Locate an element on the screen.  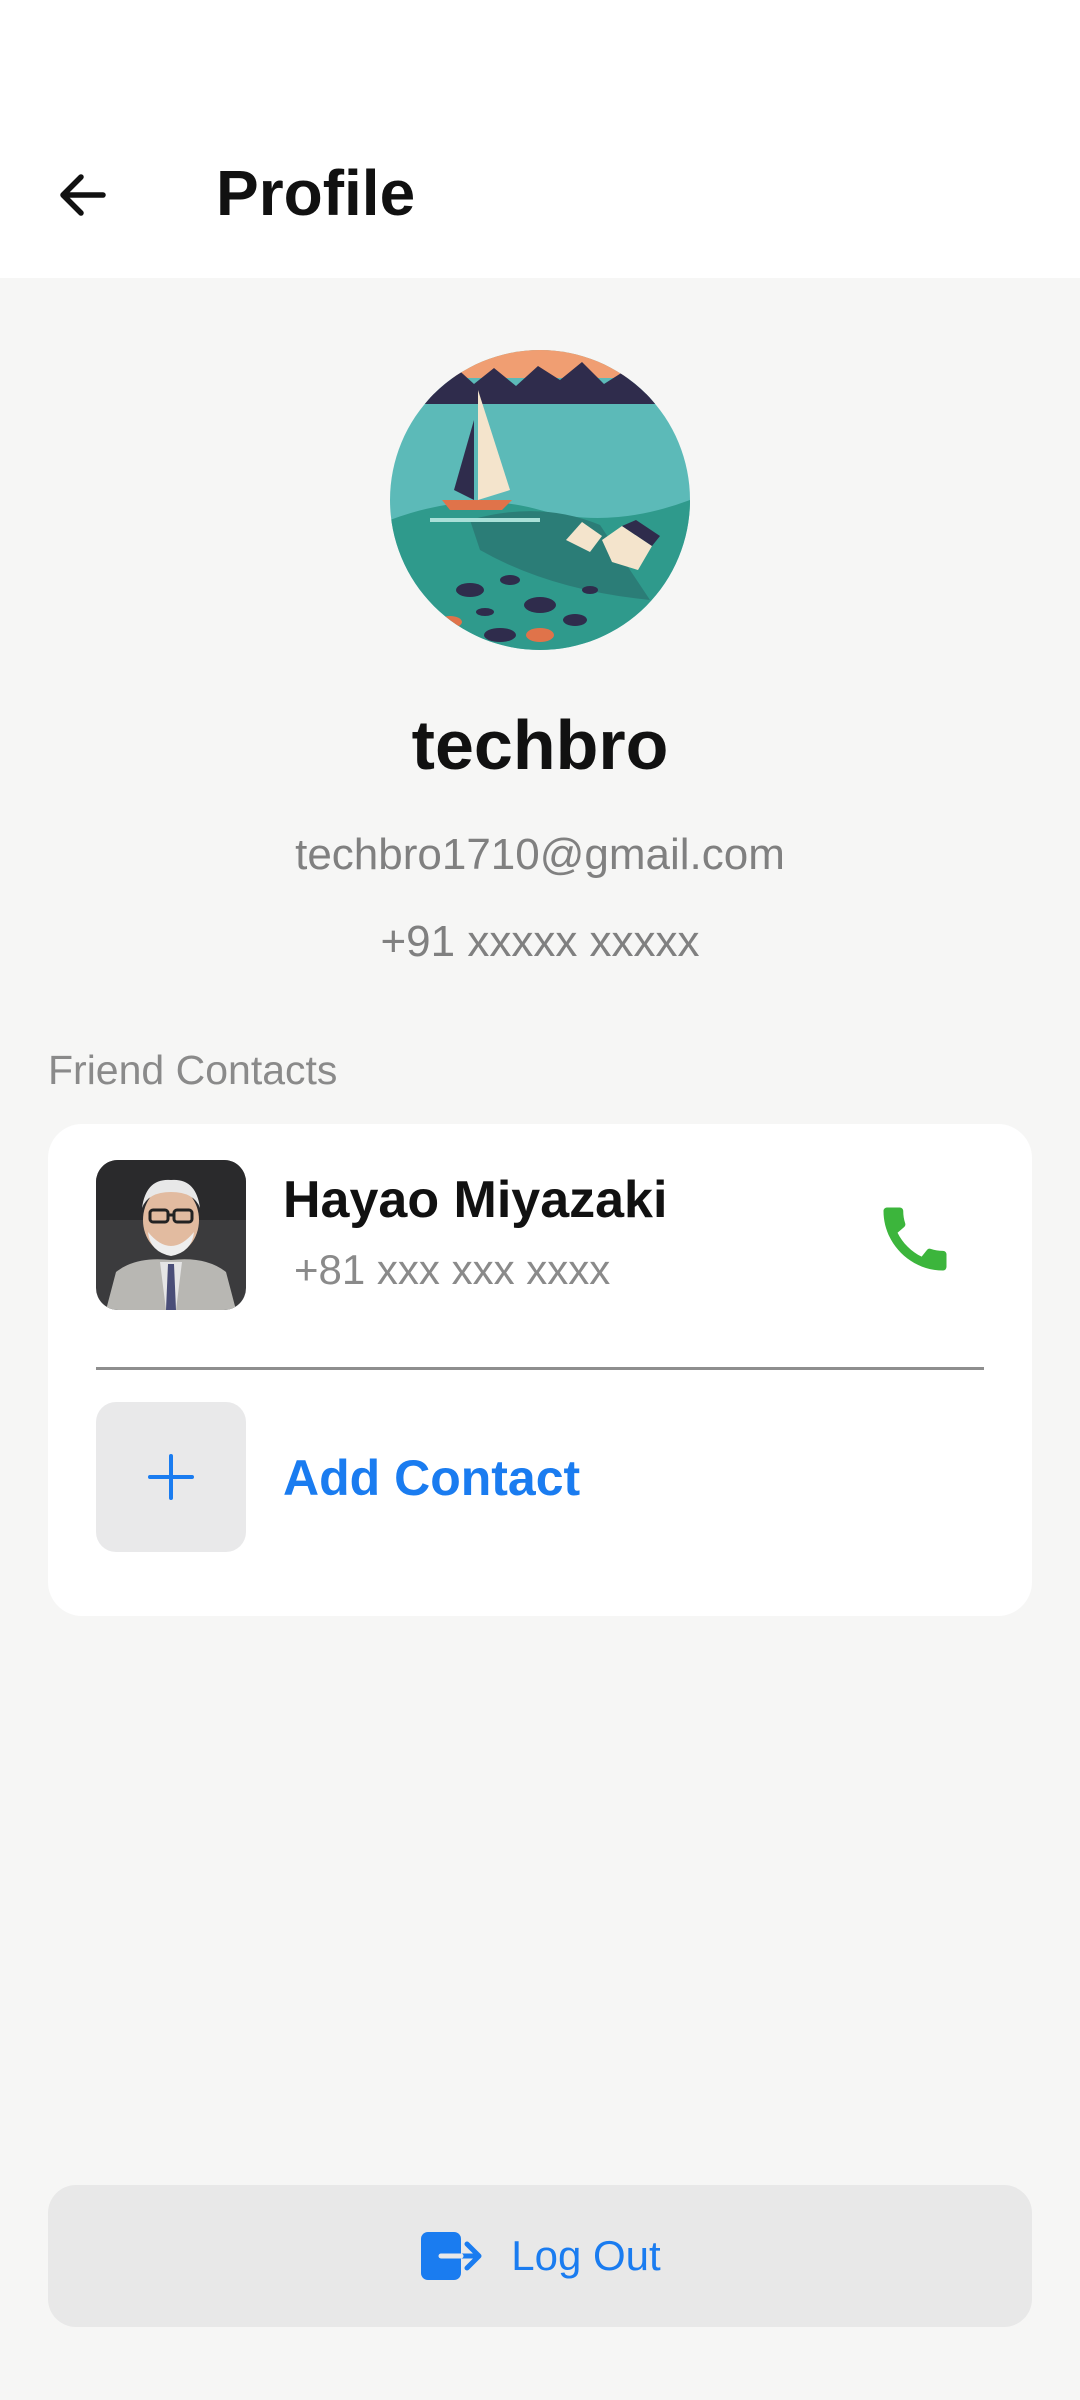
profile-avatar is located at coordinates (540, 500).